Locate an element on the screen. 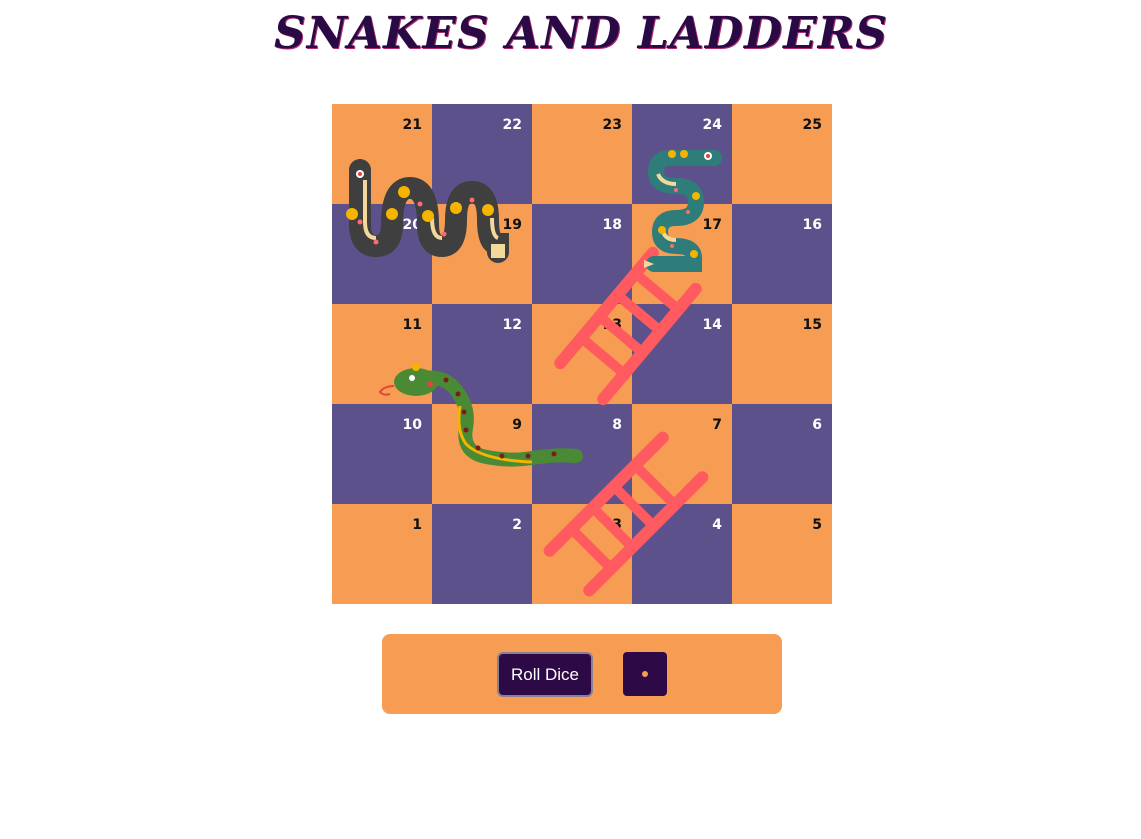  board-cell: 11 is located at coordinates (382, 354).